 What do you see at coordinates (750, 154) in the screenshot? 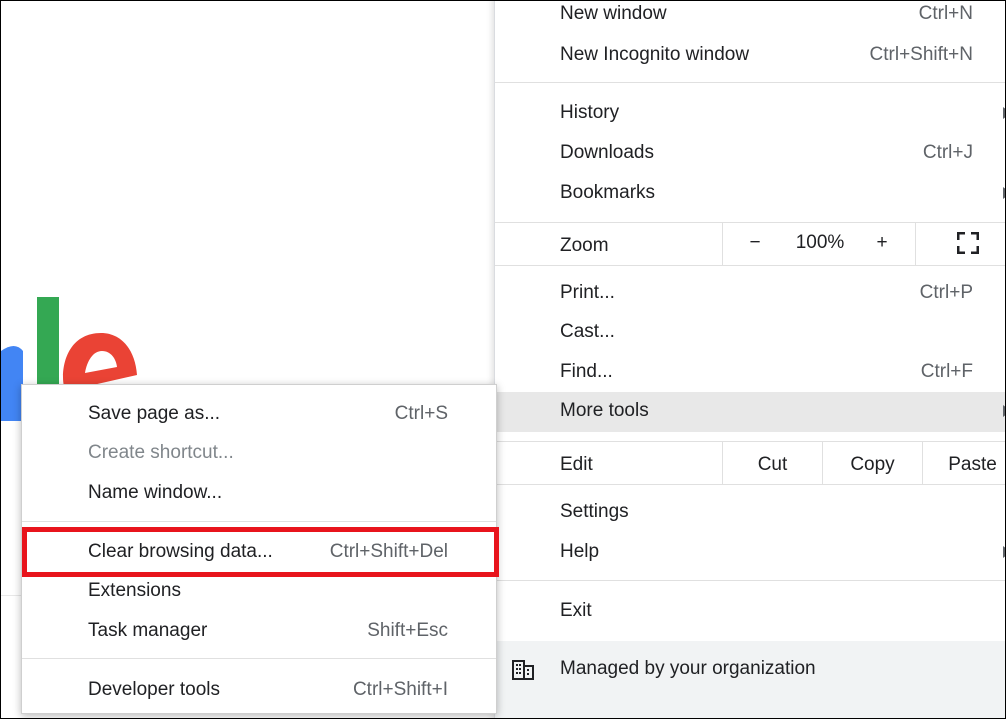
I see `menu-item-downloads: Downloads Ctrl+J` at bounding box center [750, 154].